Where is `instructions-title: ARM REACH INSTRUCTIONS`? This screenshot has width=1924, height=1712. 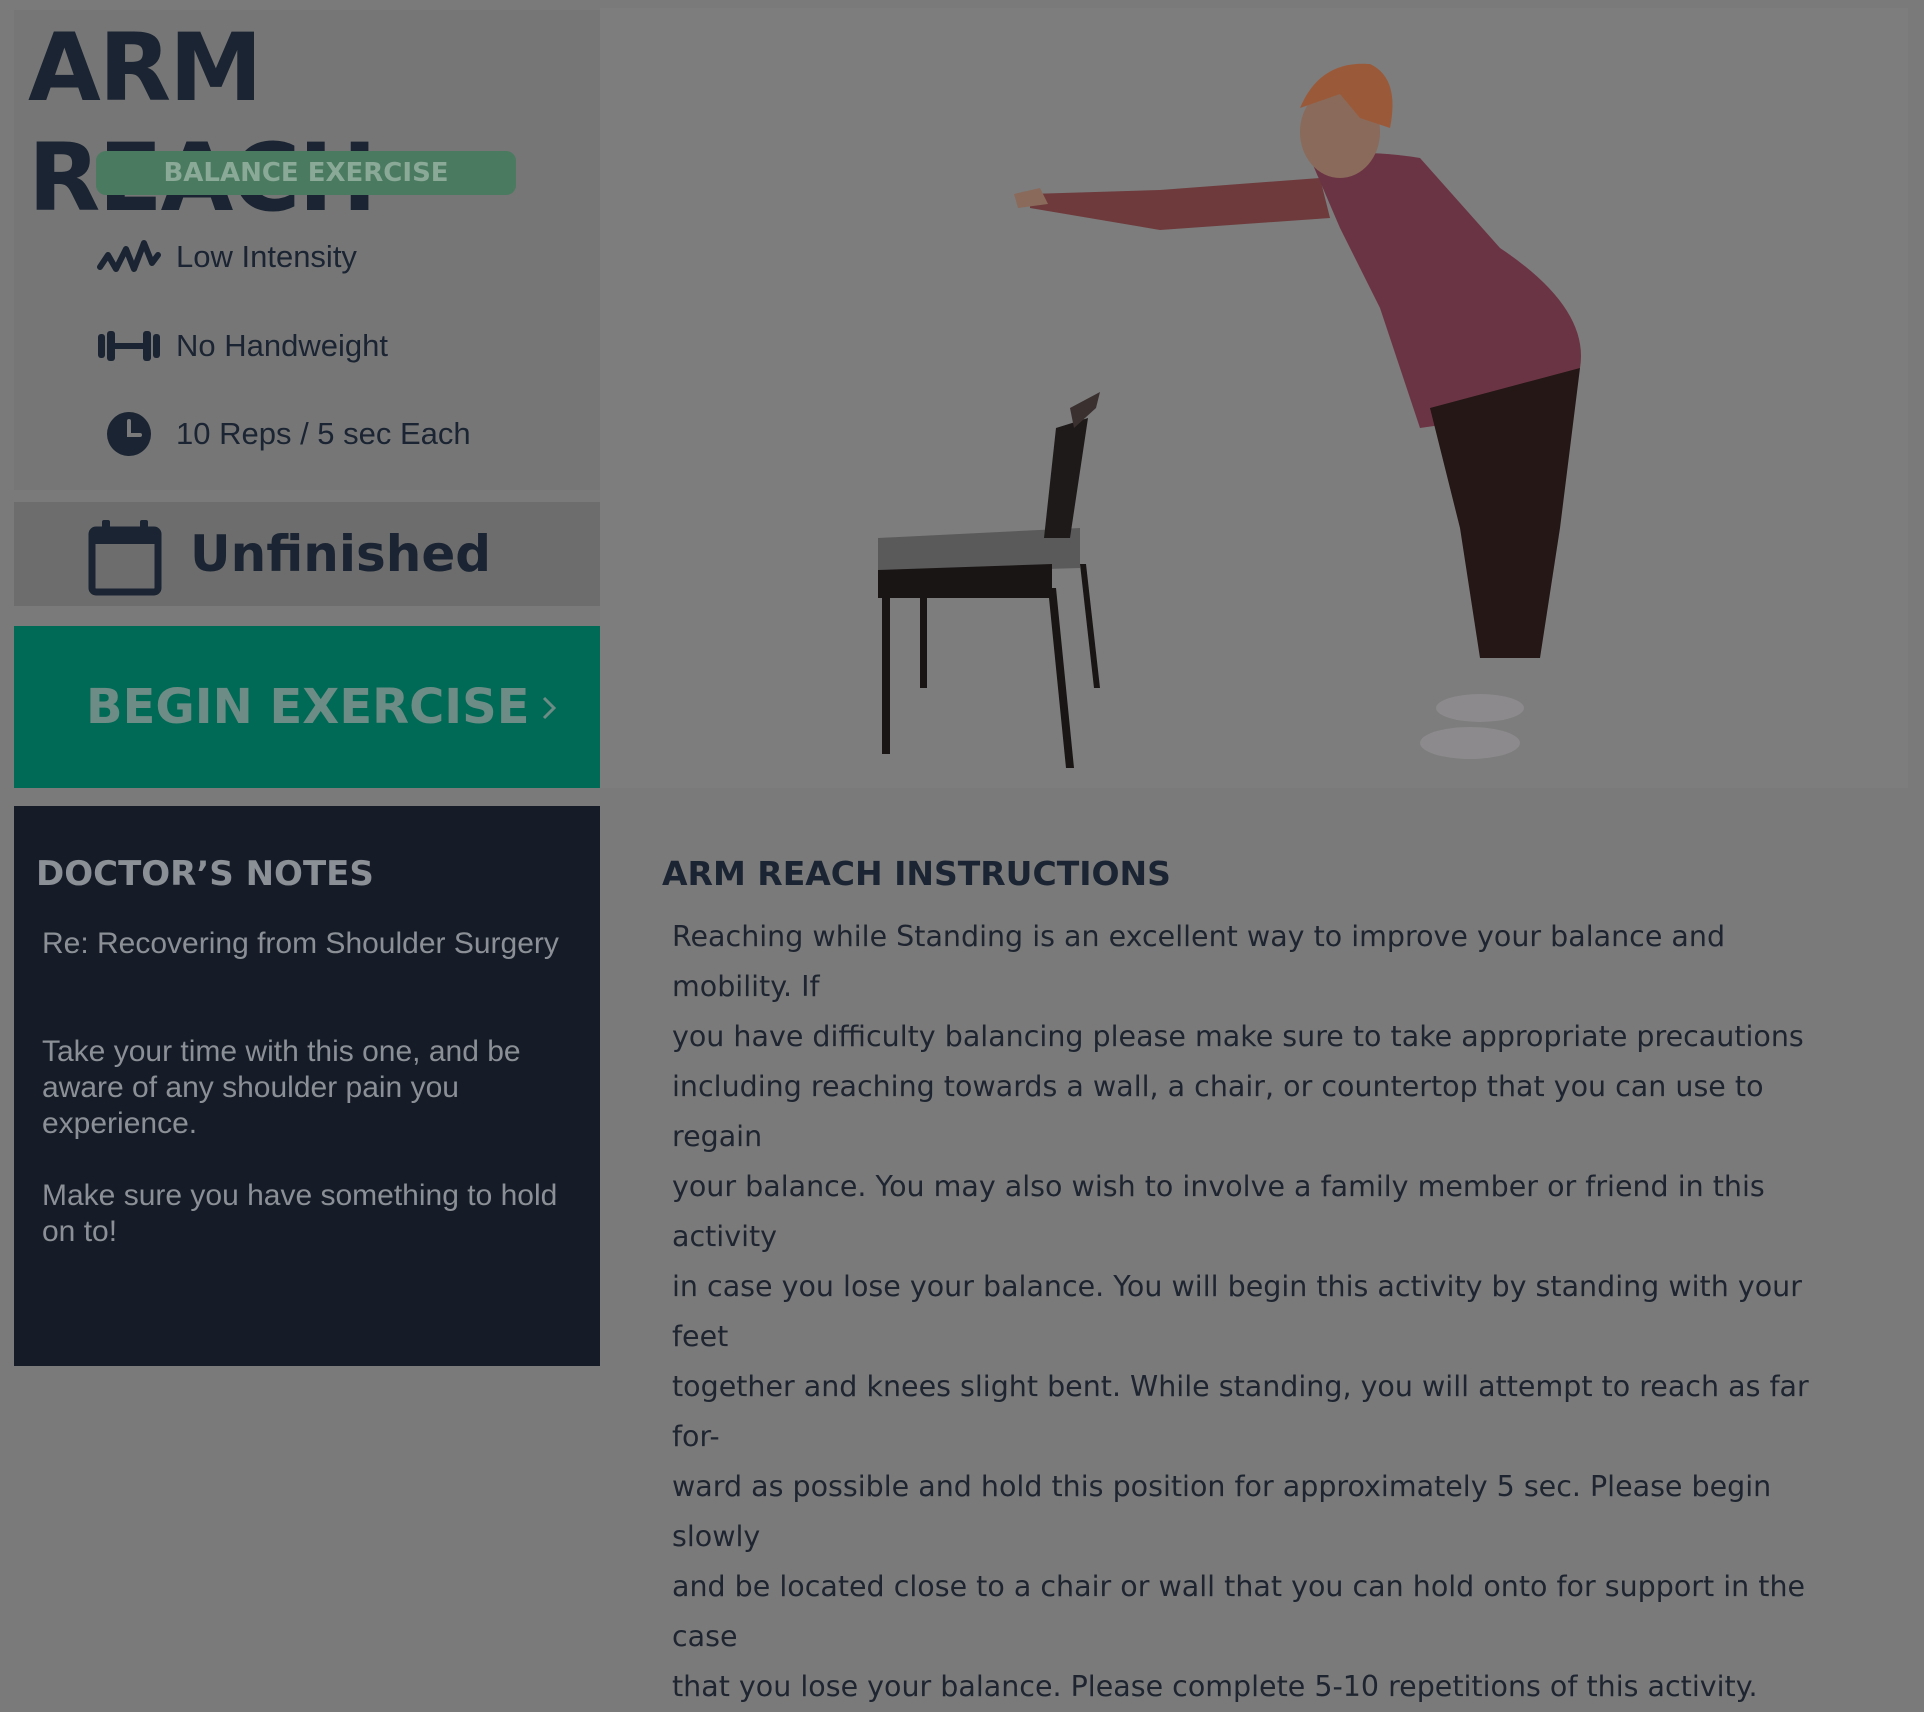
instructions-title: ARM REACH INSTRUCTIONS is located at coordinates (916, 873).